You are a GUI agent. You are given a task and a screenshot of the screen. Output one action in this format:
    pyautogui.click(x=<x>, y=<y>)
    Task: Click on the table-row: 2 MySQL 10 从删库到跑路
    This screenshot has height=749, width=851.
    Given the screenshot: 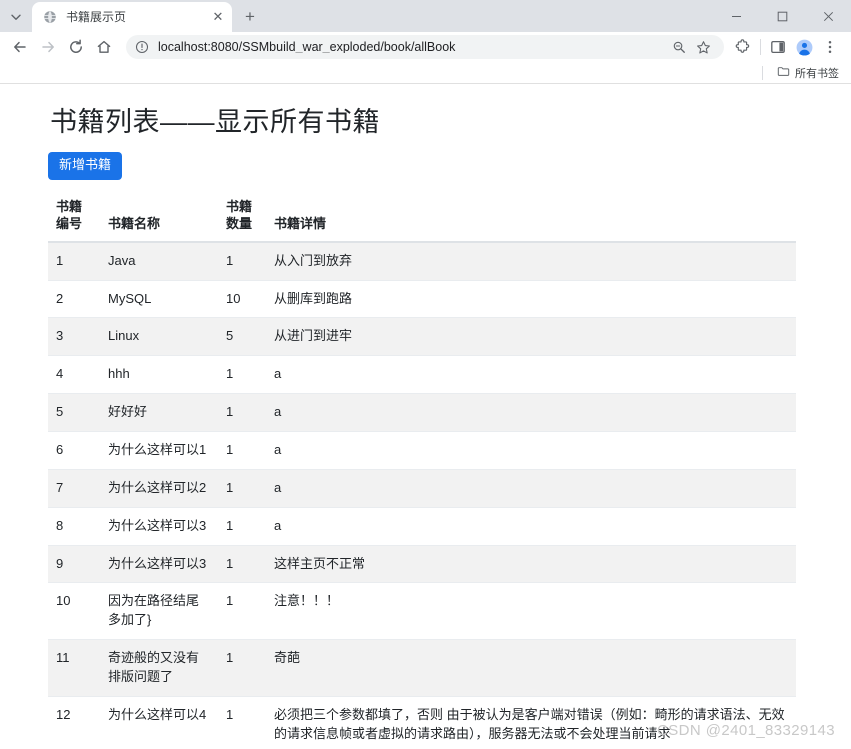 What is the action you would take?
    pyautogui.click(x=422, y=298)
    